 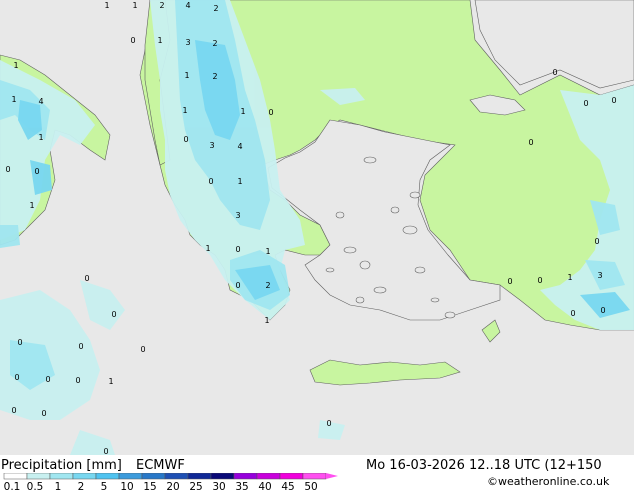 I want to click on legend-datetime: Mo 16-03-2026 12..18 UTC (12+150, so click(x=484, y=465).